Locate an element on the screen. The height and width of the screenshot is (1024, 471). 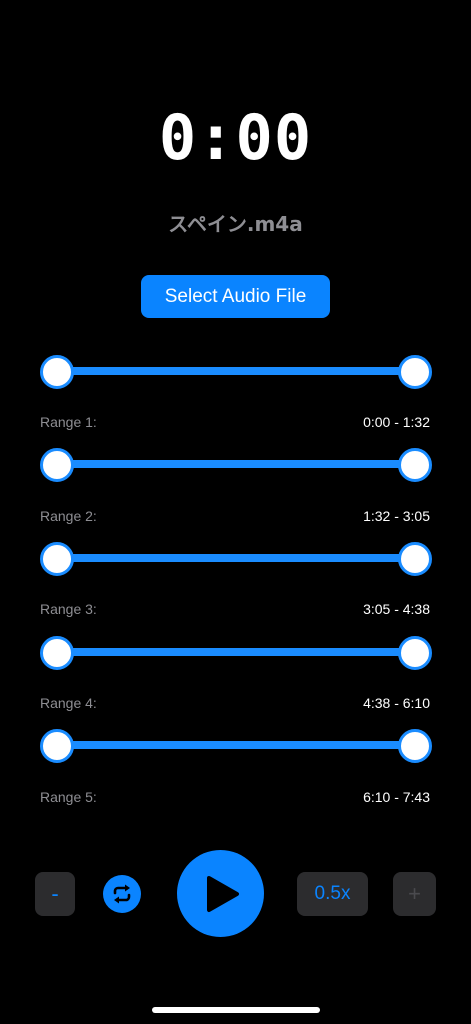
range-label-1: Range 1: is located at coordinates (68, 422).